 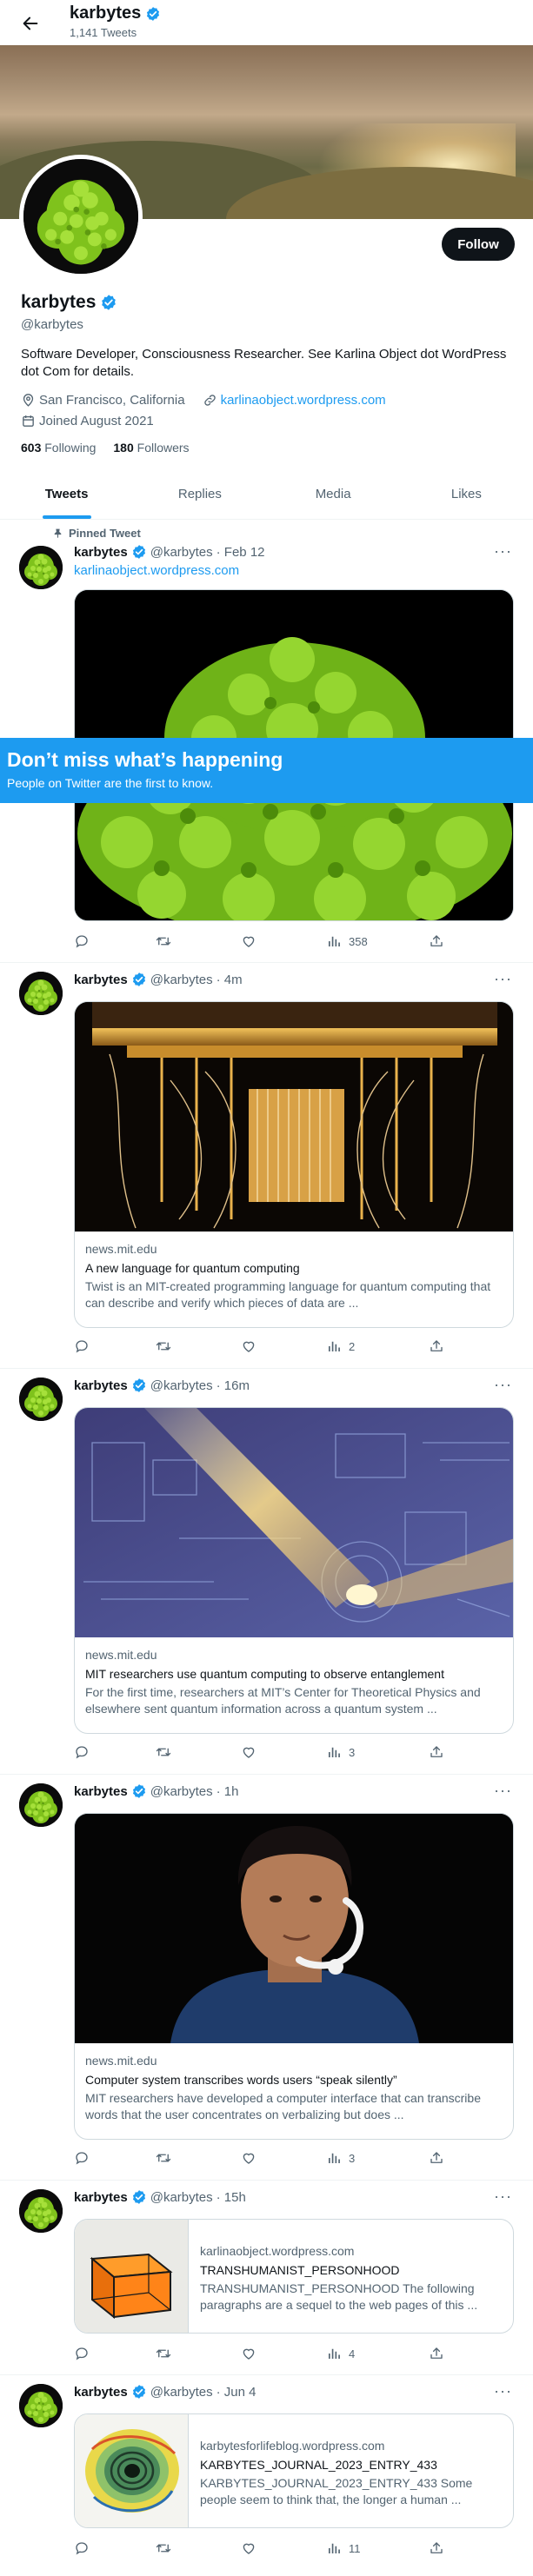 What do you see at coordinates (466, 494) in the screenshot?
I see `tab-likes: Likes` at bounding box center [466, 494].